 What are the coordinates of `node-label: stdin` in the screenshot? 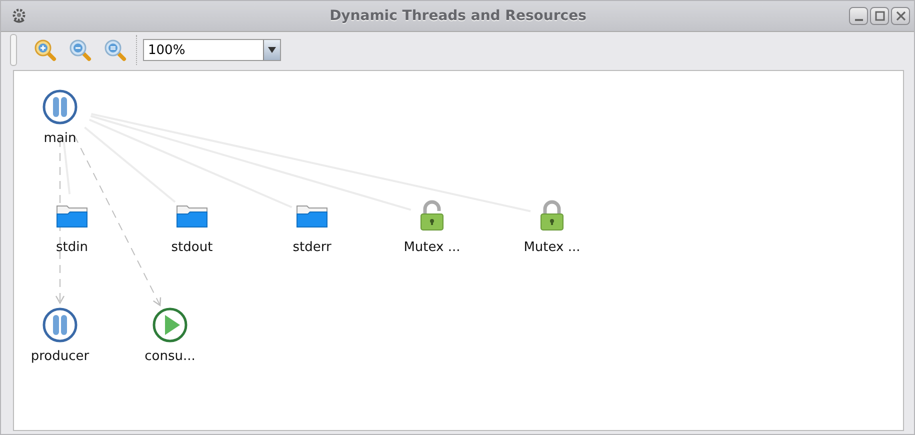 It's located at (72, 247).